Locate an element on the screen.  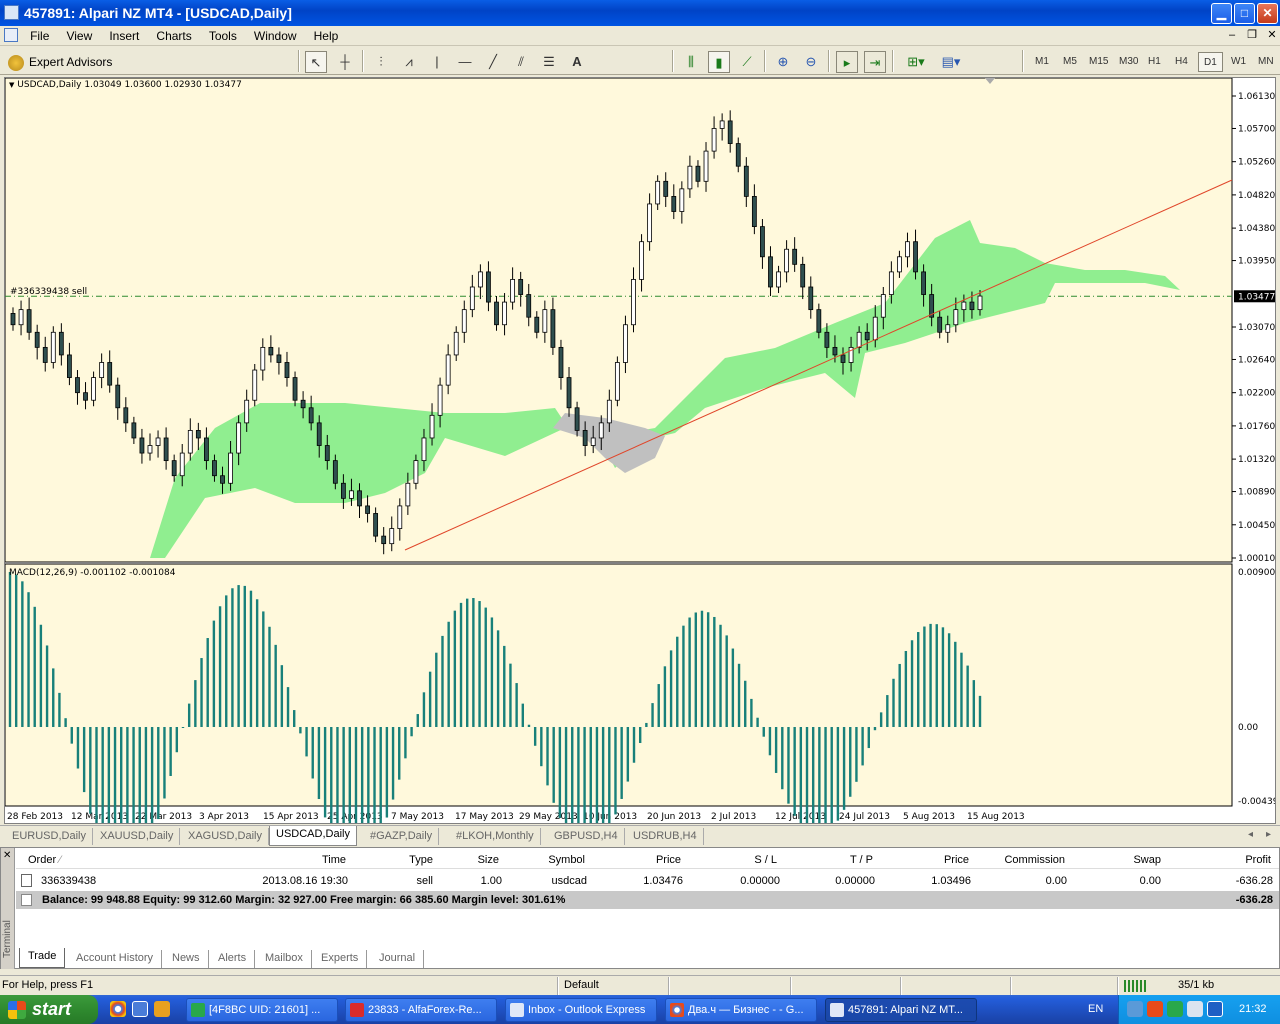
vertical-line-icon: | is located at coordinates (437, 62).